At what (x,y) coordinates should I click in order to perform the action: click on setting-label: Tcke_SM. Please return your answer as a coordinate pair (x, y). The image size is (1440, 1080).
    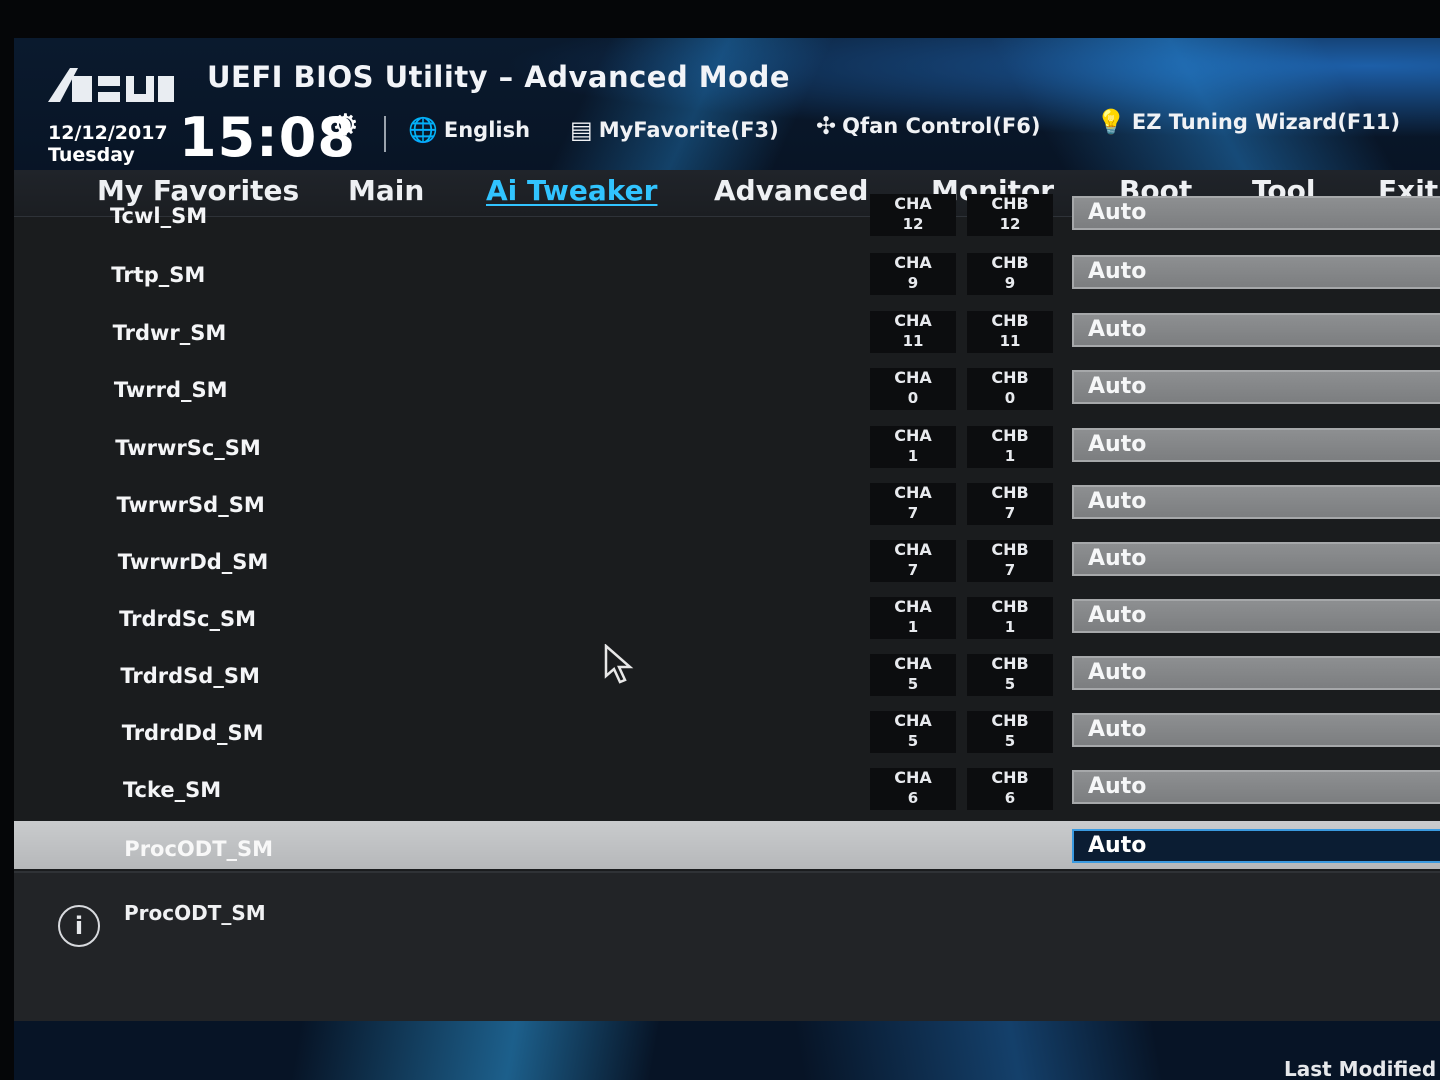
    Looking at the image, I should click on (172, 790).